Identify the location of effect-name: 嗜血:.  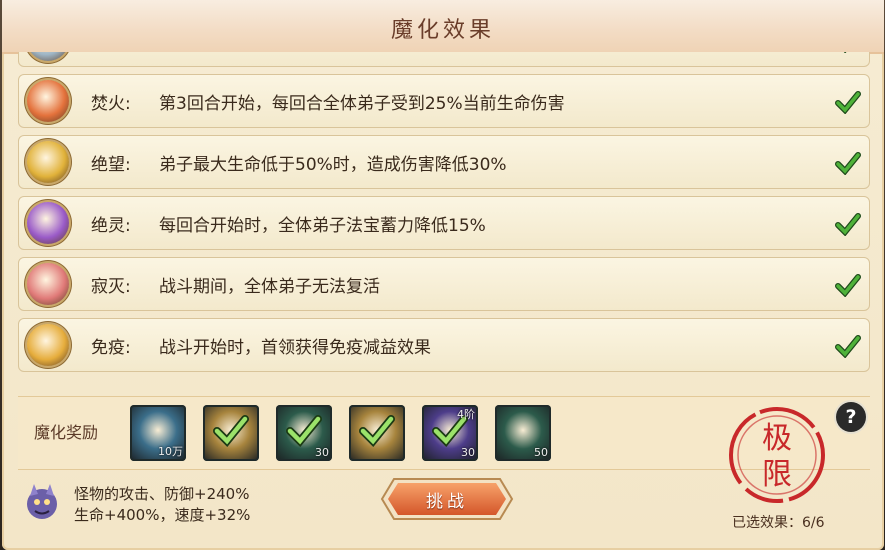
(111, 52).